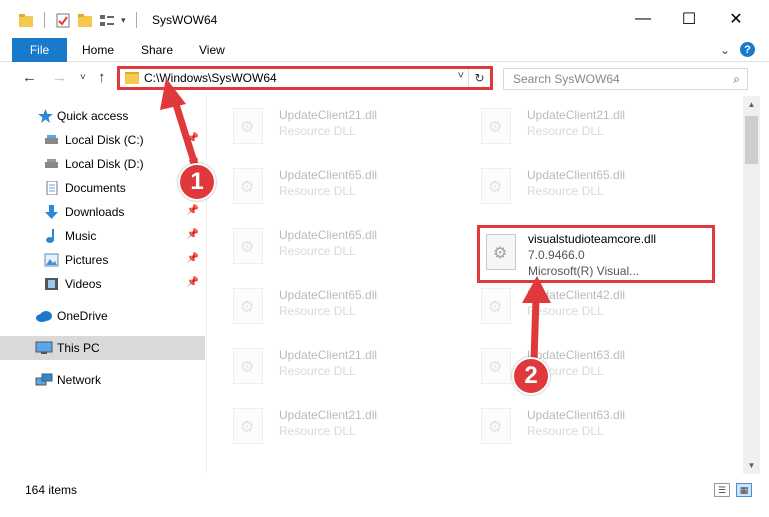 Image resolution: width=769 pixels, height=517 pixels. I want to click on list-item: UpdateClient42.dll Resource DLL, so click(575, 304).